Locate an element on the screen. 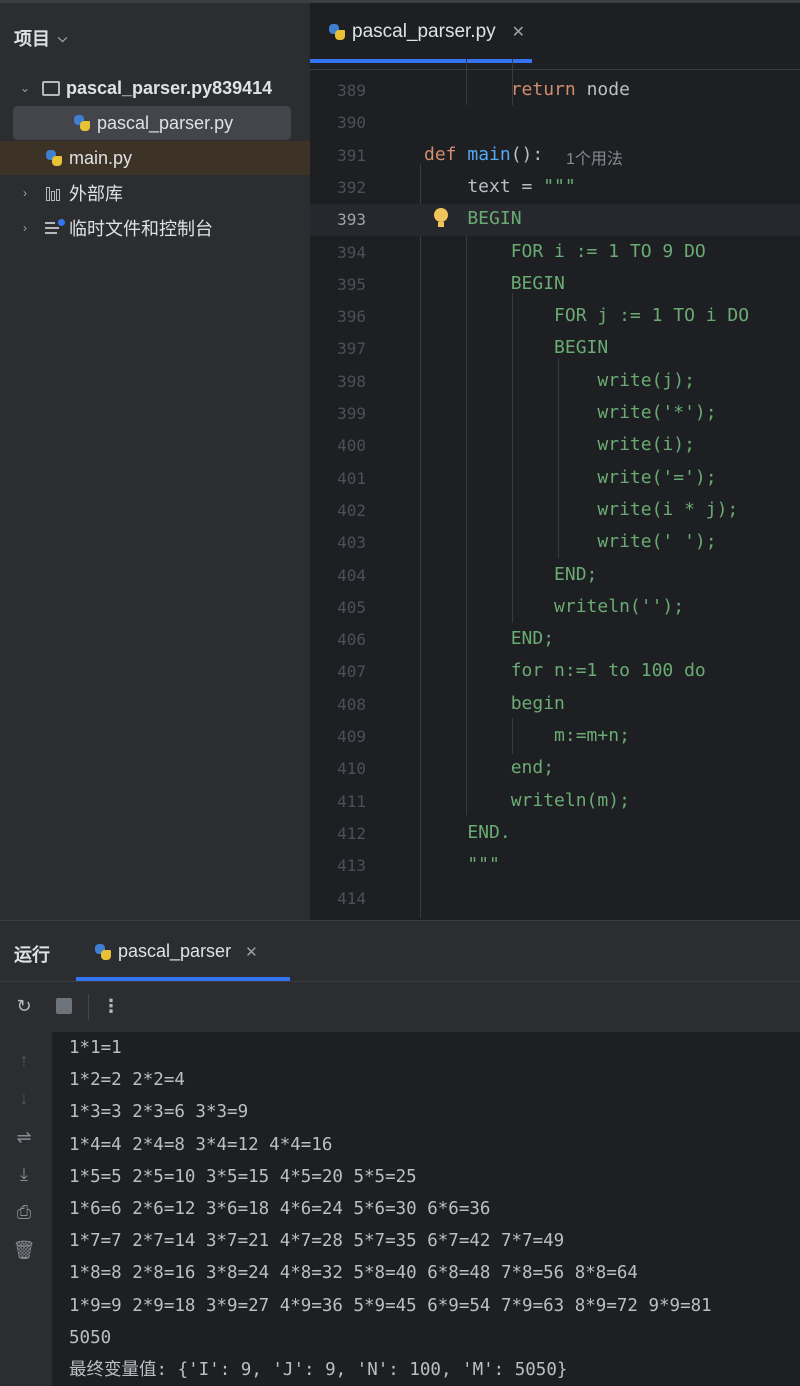  code-line: 410 end; is located at coordinates (555, 769).